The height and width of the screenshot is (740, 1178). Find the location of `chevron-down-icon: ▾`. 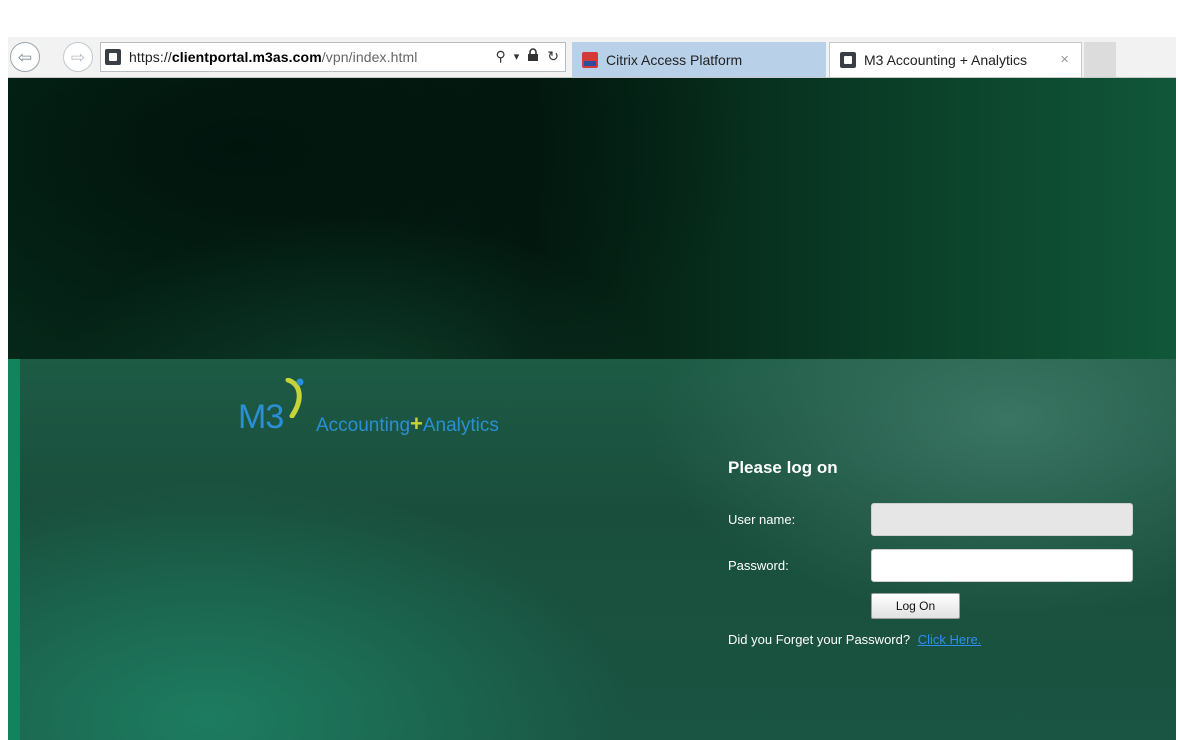

chevron-down-icon: ▾ is located at coordinates (517, 56).